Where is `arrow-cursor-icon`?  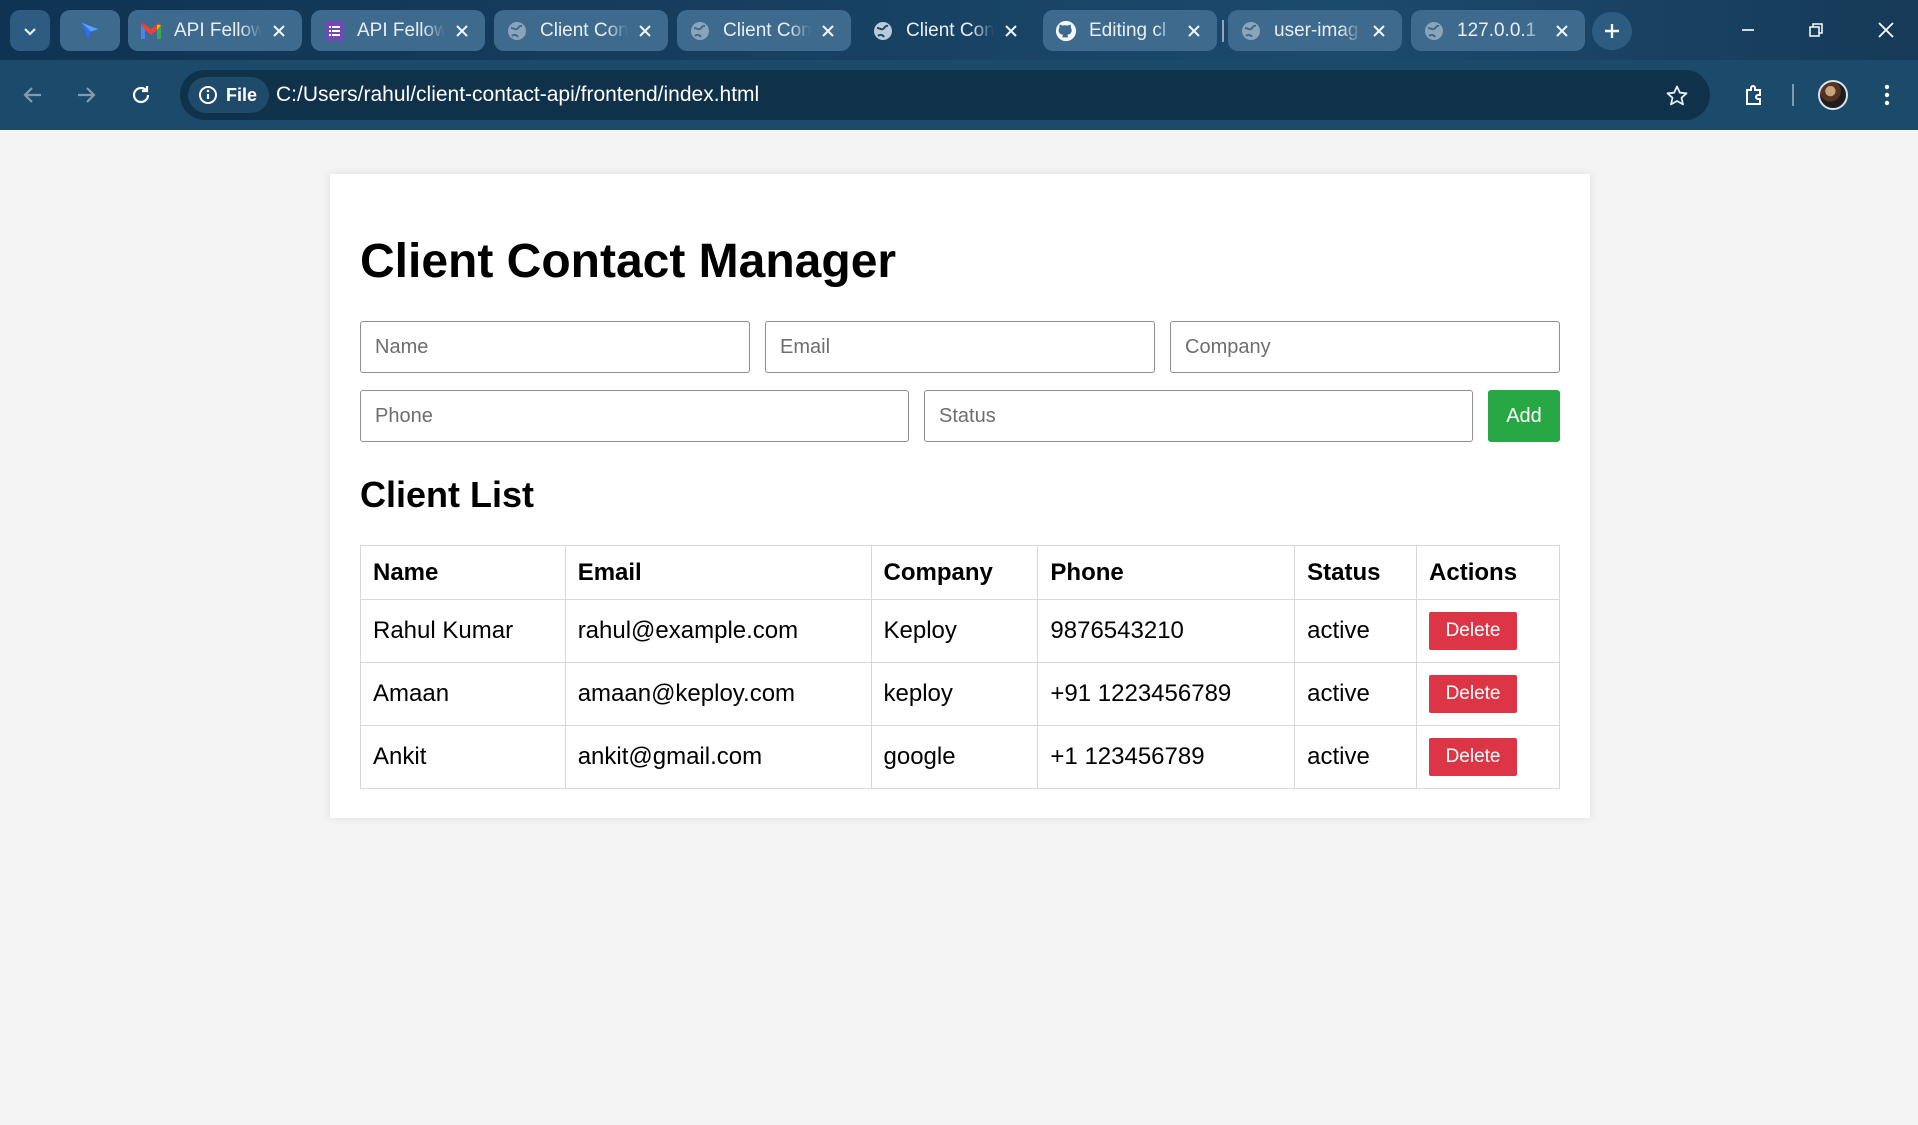
arrow-cursor-icon is located at coordinates (90, 31).